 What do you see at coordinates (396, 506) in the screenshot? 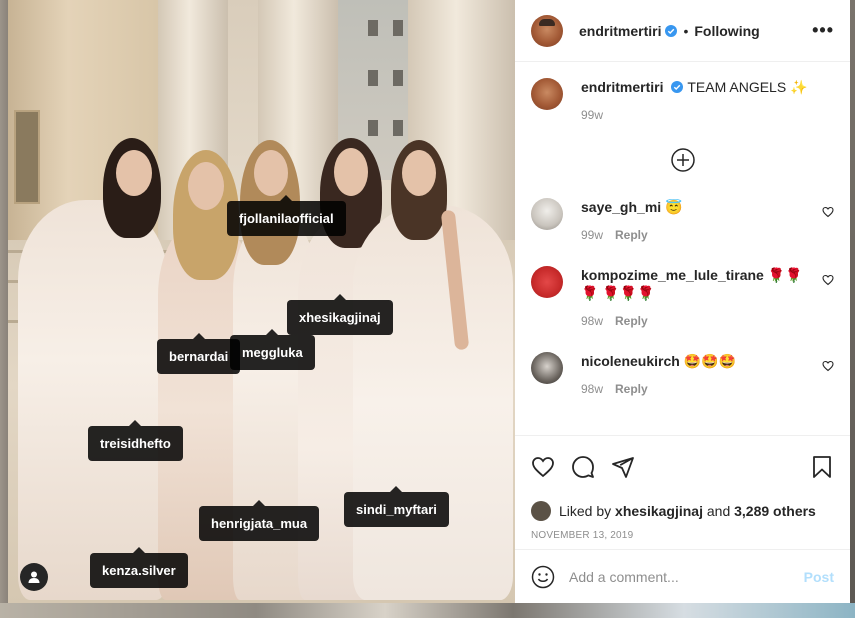
I see `photo-user-tag: sindi_myftari` at bounding box center [396, 506].